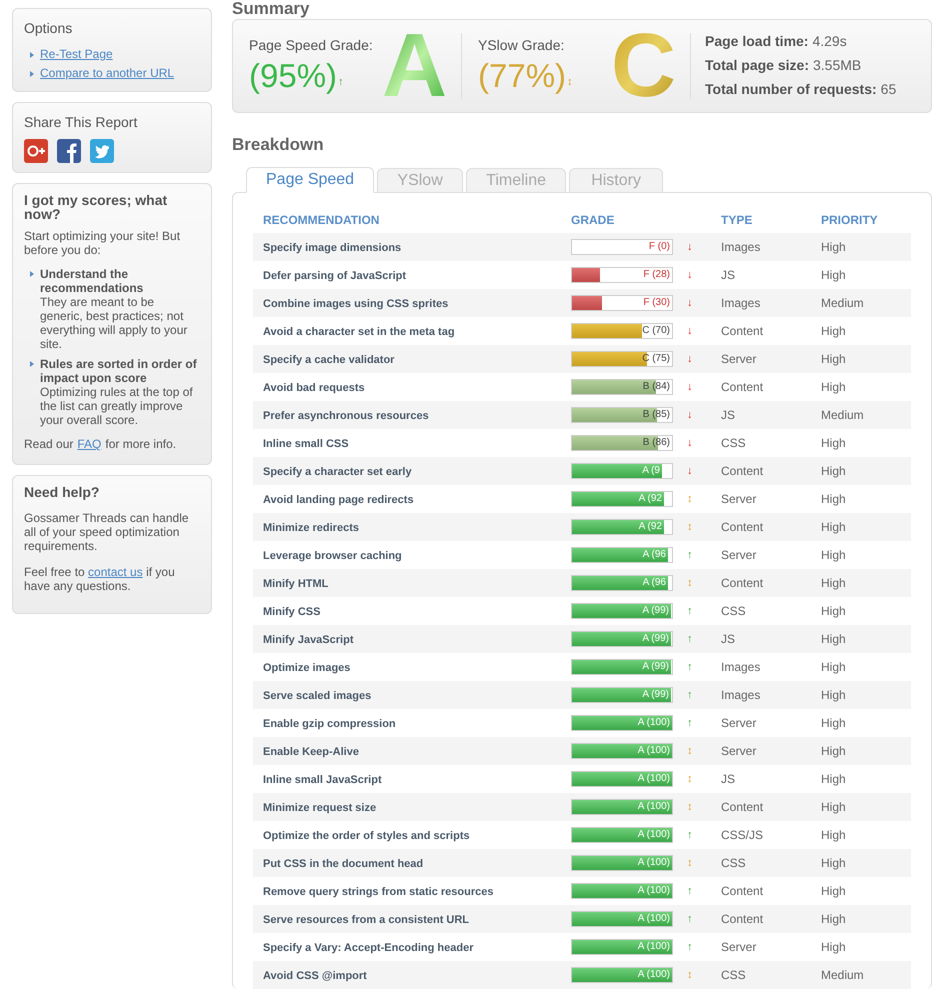 This screenshot has width=932, height=989. I want to click on stat-value: 65, so click(888, 90).